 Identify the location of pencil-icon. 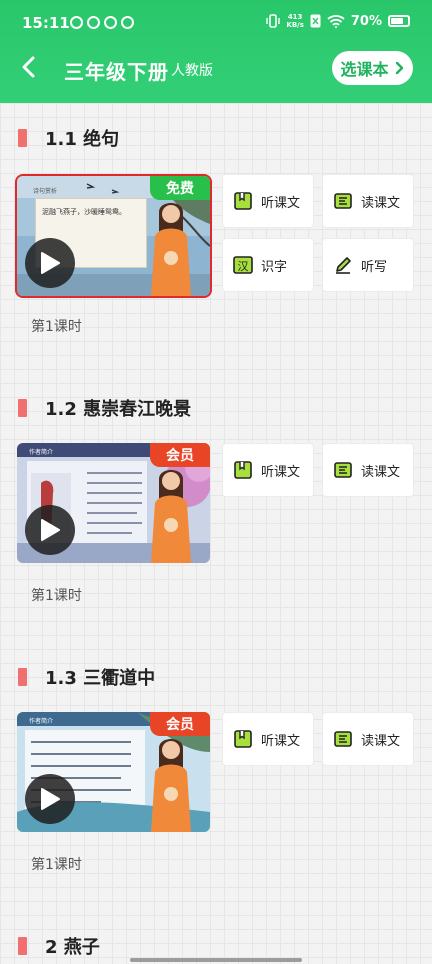
(343, 265).